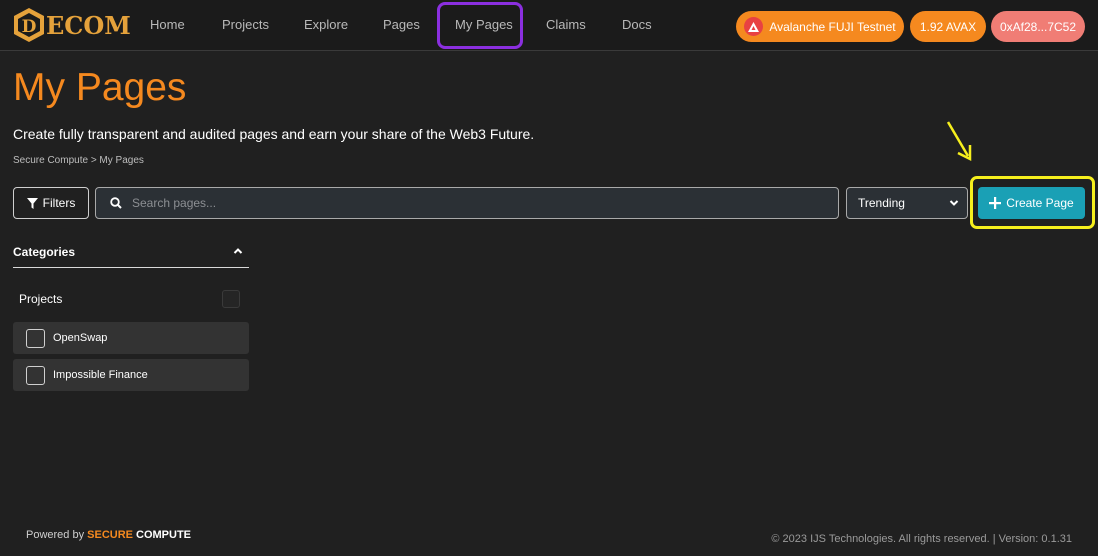 This screenshot has width=1098, height=556. I want to click on avalanche-icon, so click(754, 26).